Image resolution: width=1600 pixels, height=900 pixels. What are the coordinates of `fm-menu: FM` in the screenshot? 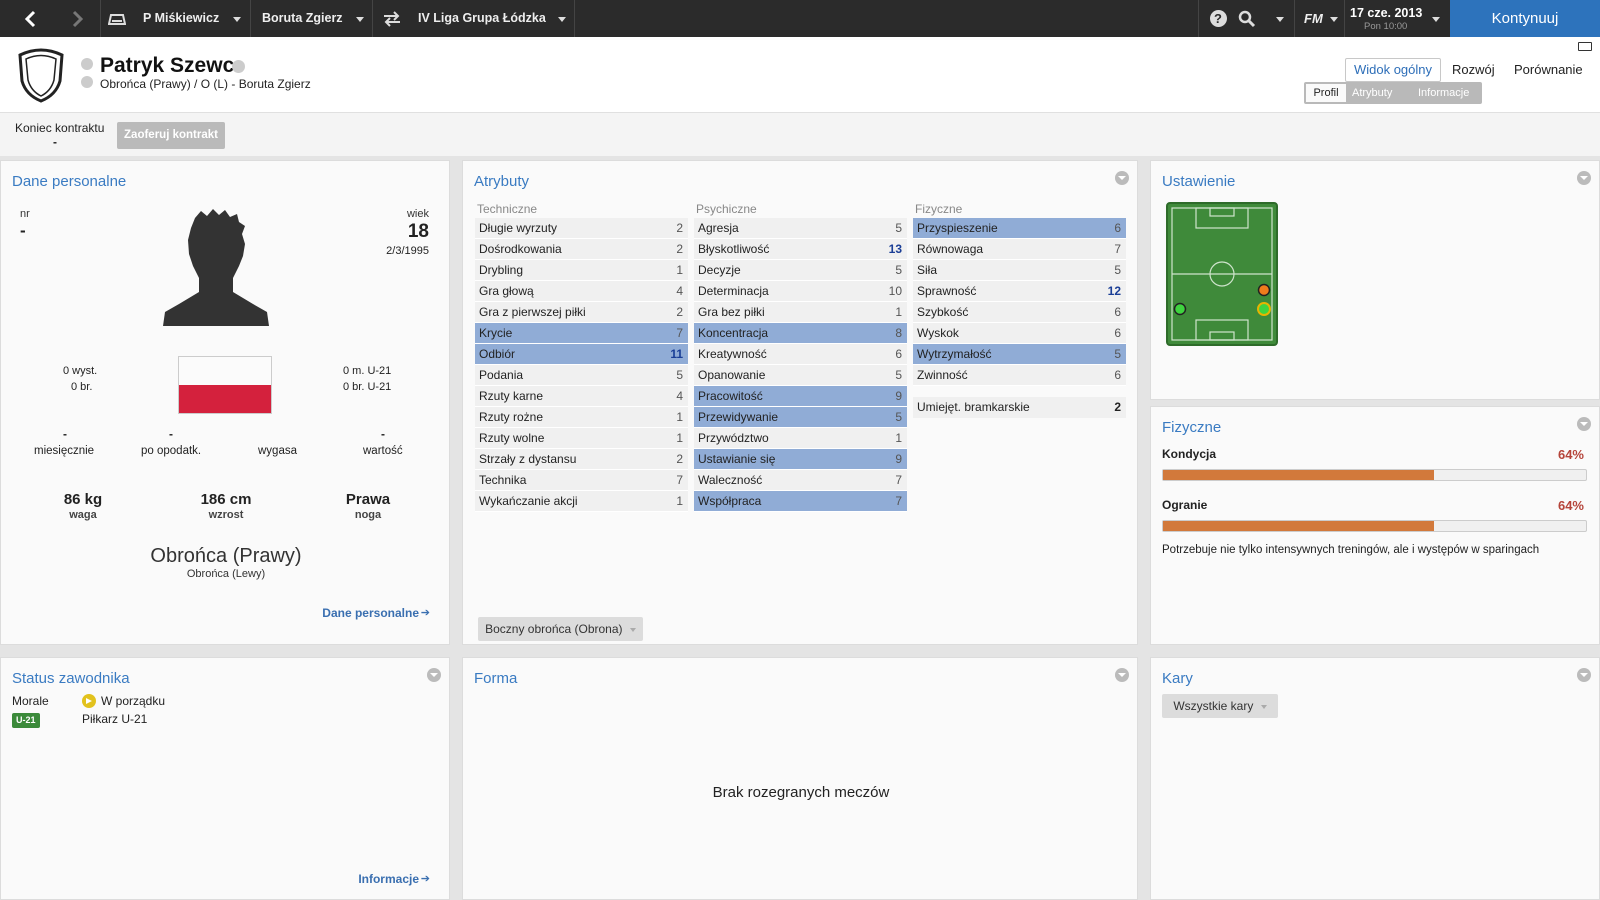 It's located at (1313, 18).